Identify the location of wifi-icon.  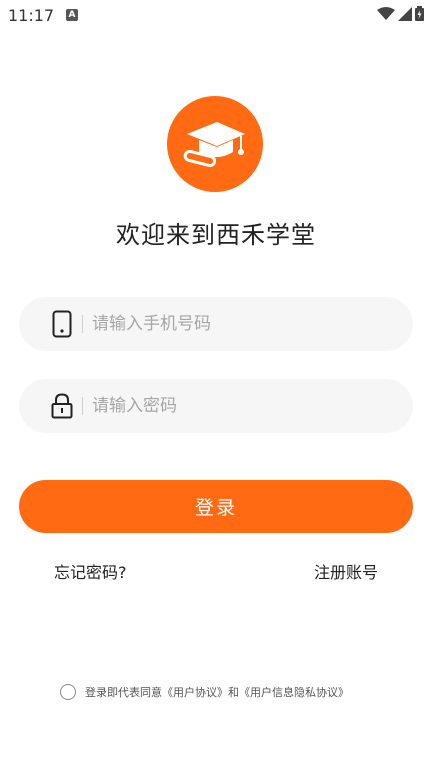
(386, 13).